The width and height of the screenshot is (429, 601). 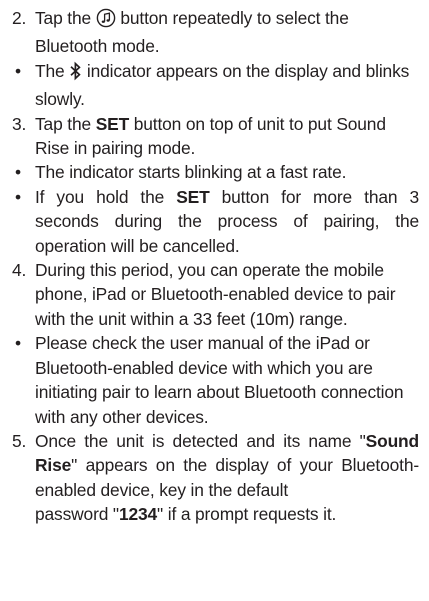 I want to click on step-number: 2., so click(x=19, y=18).